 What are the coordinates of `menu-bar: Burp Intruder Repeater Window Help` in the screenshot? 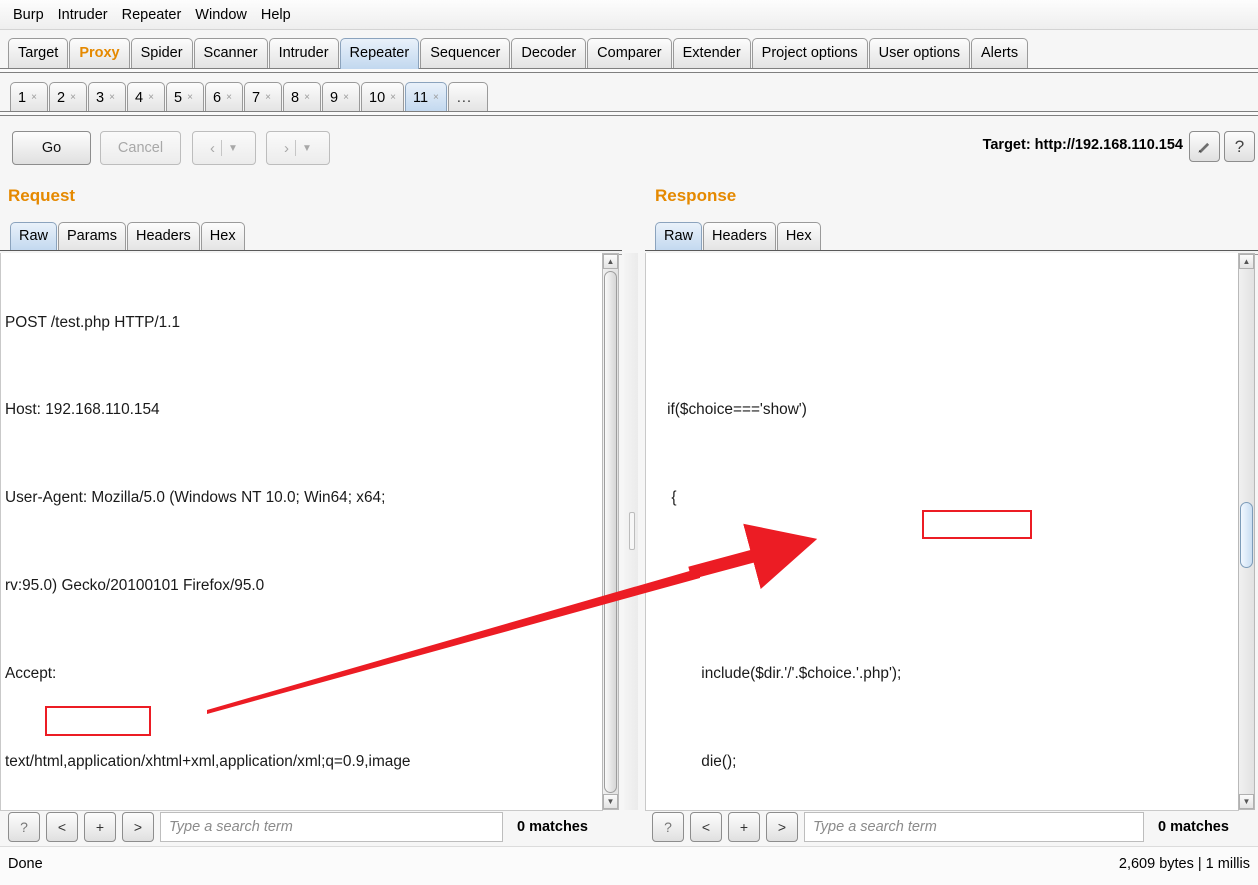 It's located at (629, 15).